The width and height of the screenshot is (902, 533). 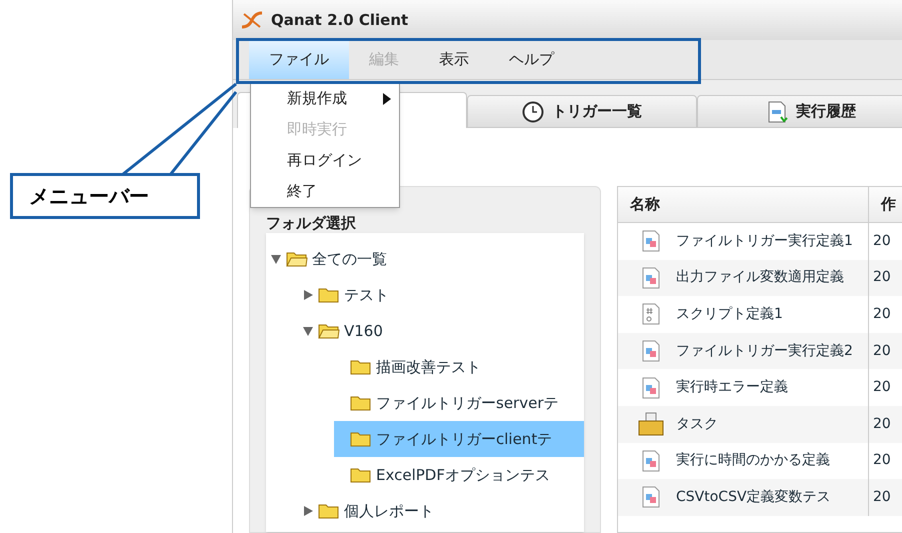 I want to click on table-row: 出力ファイル変数適用定義 20, so click(x=760, y=278).